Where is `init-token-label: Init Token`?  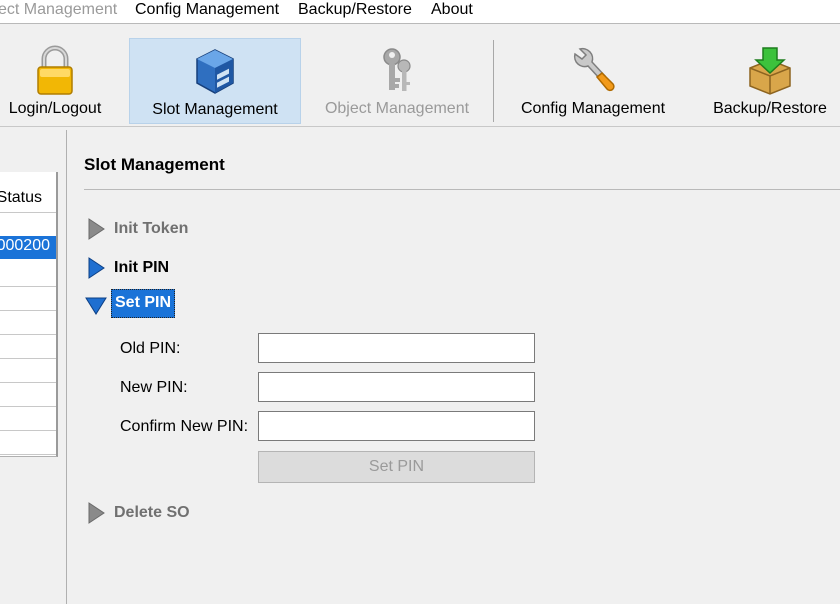 init-token-label: Init Token is located at coordinates (151, 228).